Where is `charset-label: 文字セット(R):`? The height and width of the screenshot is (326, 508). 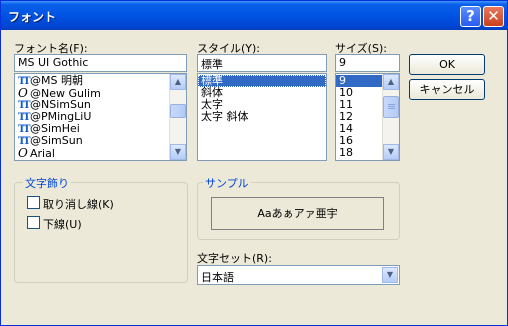 charset-label: 文字セット(R): is located at coordinates (234, 258).